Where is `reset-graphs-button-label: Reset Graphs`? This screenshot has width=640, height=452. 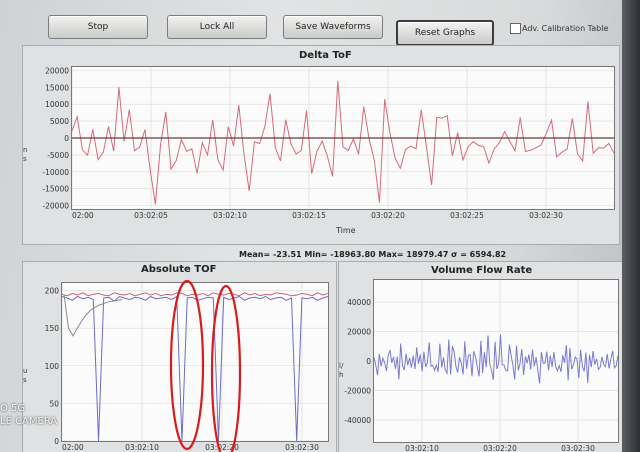
reset-graphs-button-label: Reset Graphs is located at coordinates (445, 33).